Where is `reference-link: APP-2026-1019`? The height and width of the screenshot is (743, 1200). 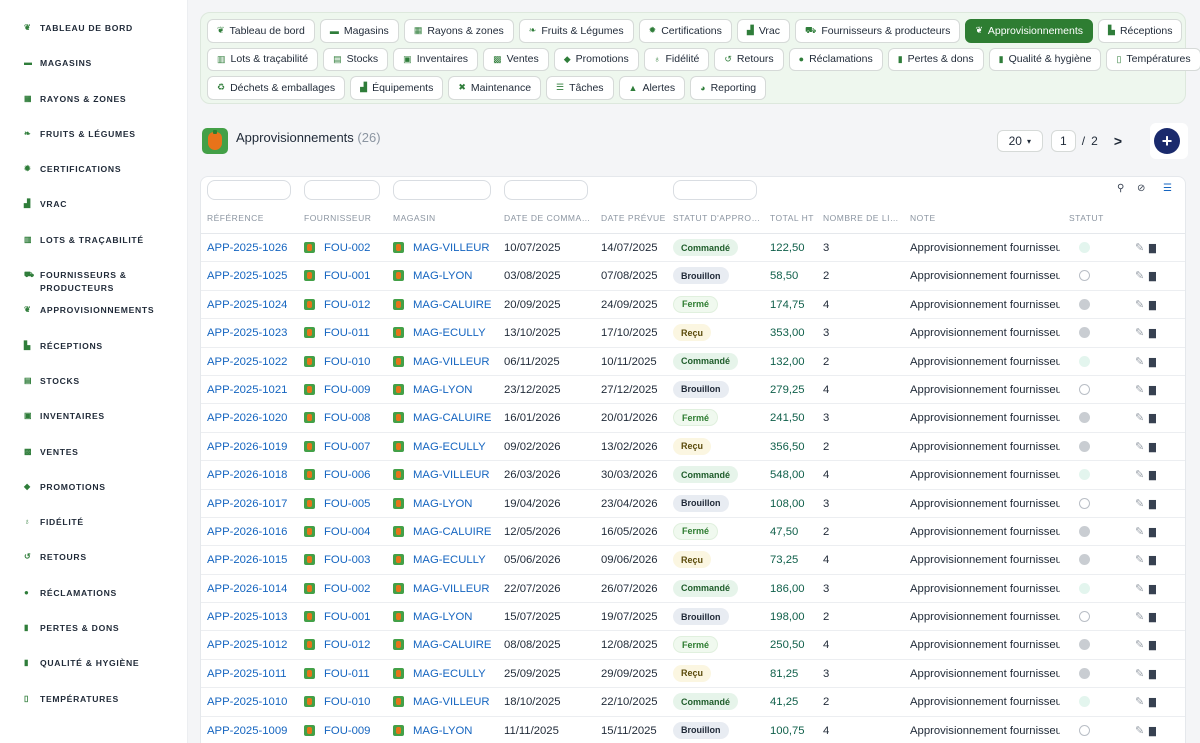
reference-link: APP-2026-1019 is located at coordinates (247, 447).